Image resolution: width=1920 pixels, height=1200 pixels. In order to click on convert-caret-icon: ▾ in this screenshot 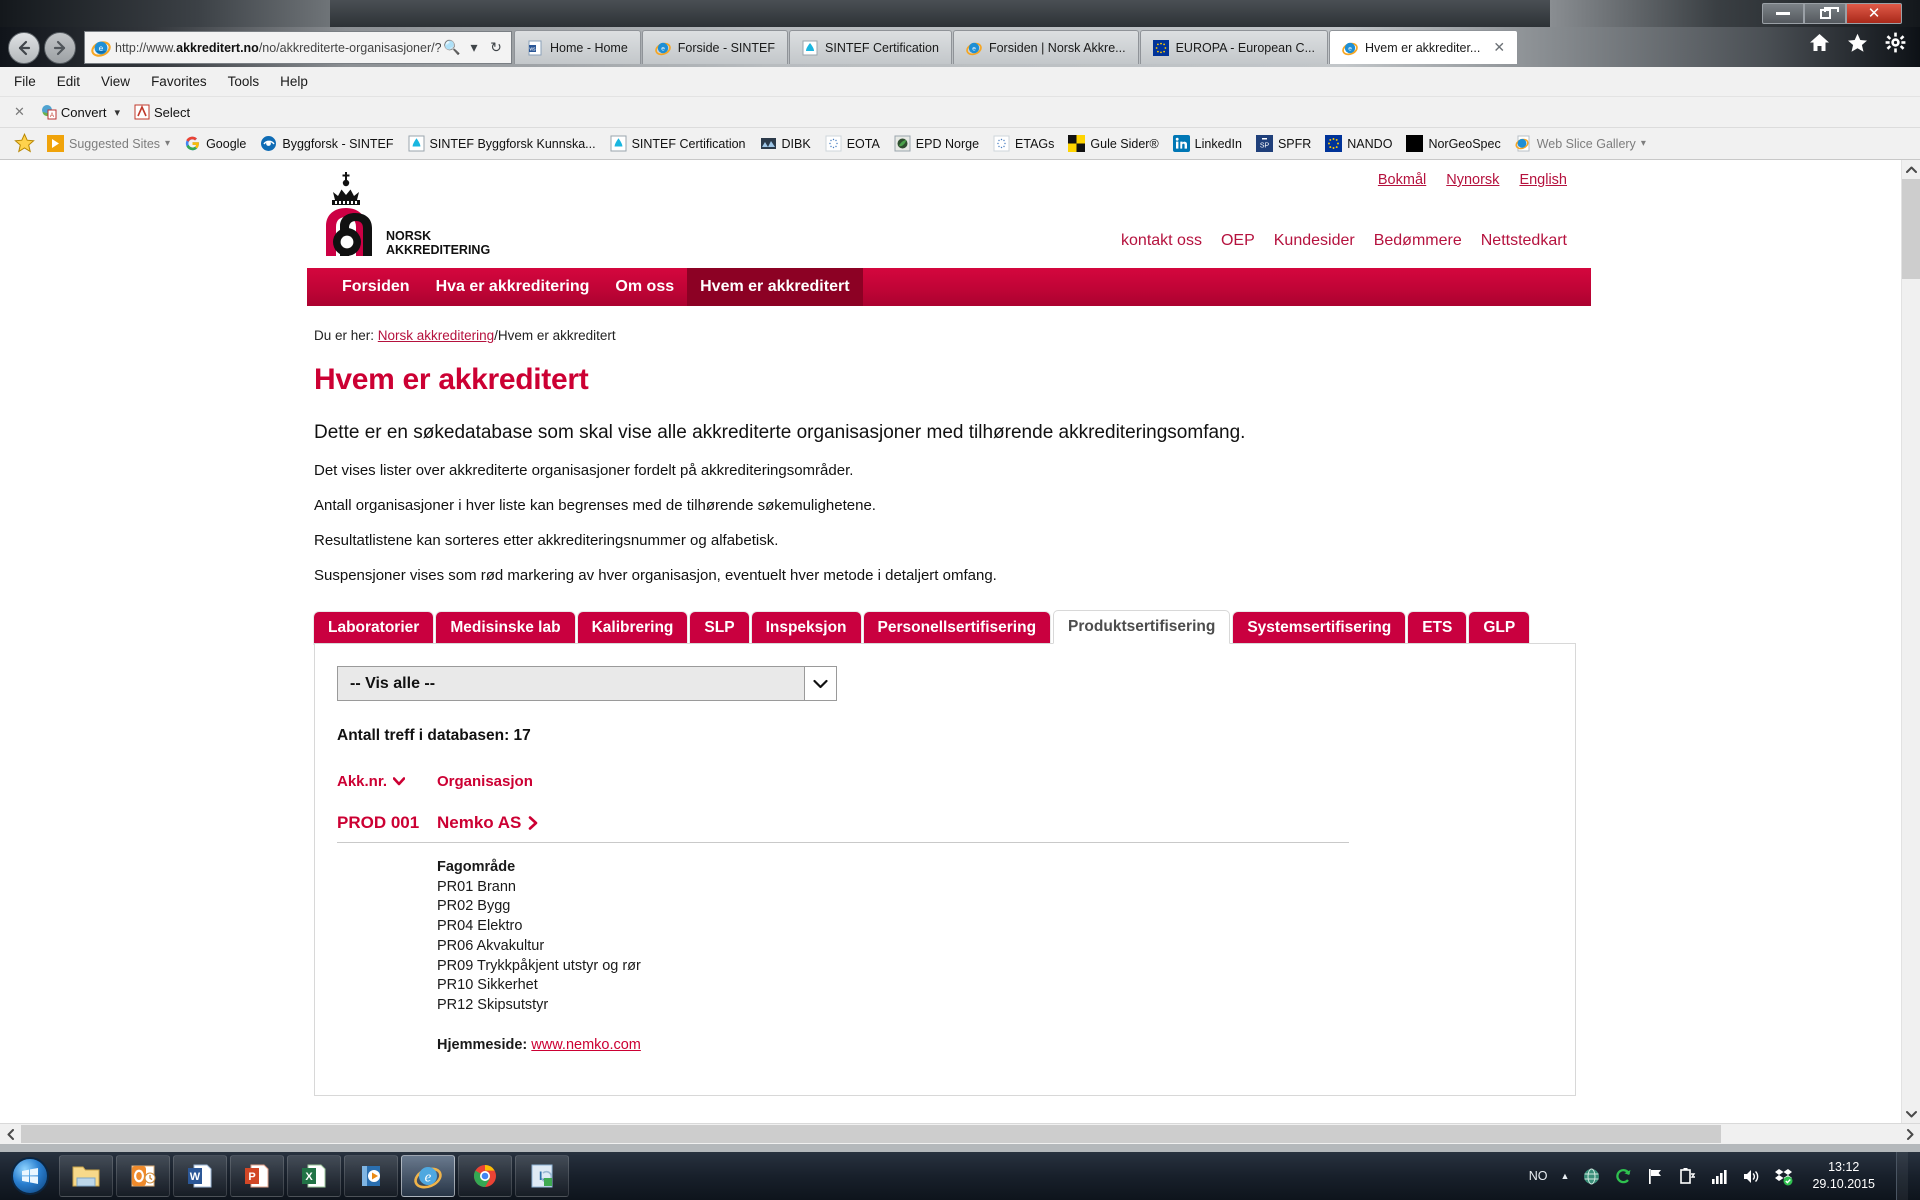, I will do `click(117, 112)`.